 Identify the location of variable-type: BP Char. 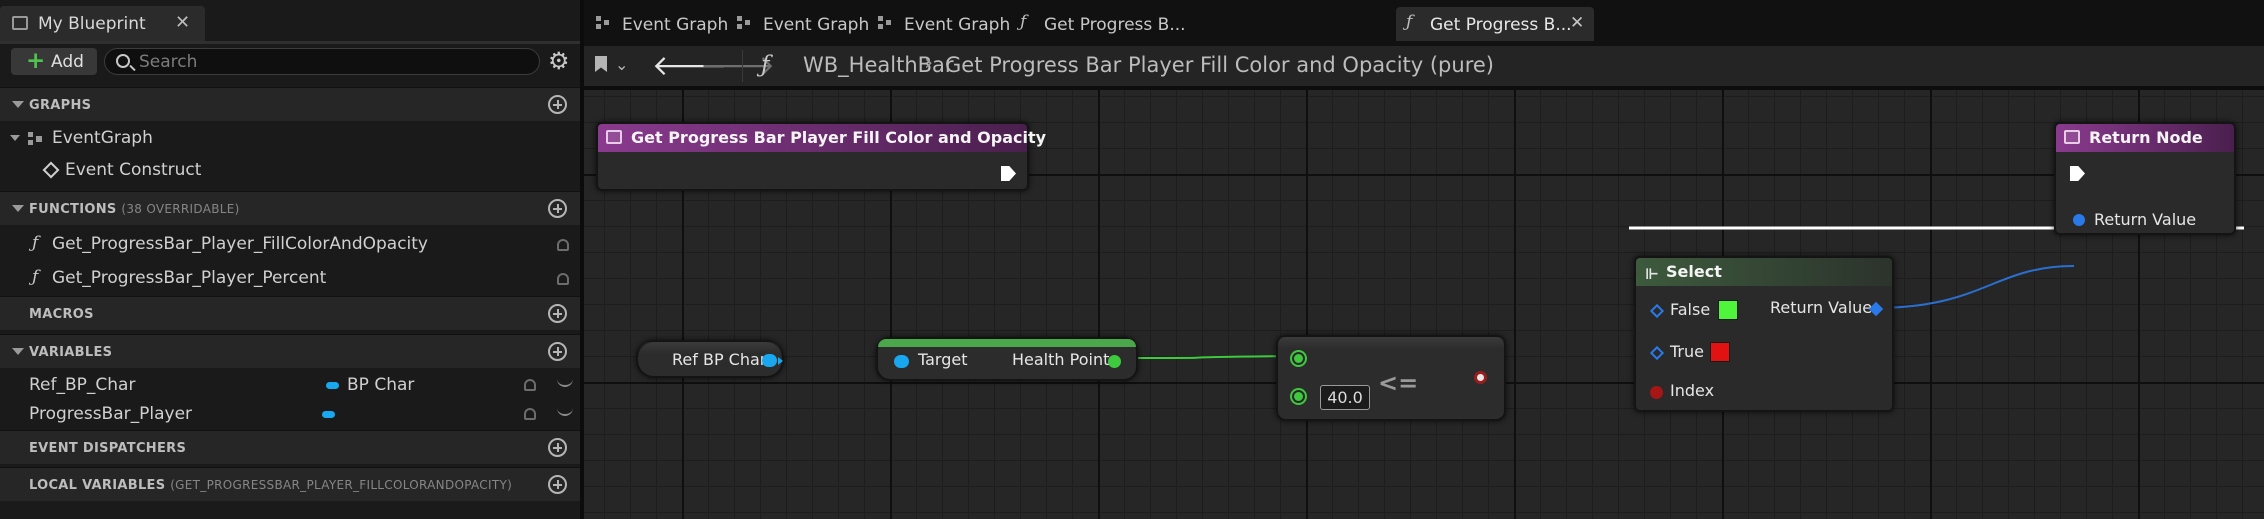
(381, 385).